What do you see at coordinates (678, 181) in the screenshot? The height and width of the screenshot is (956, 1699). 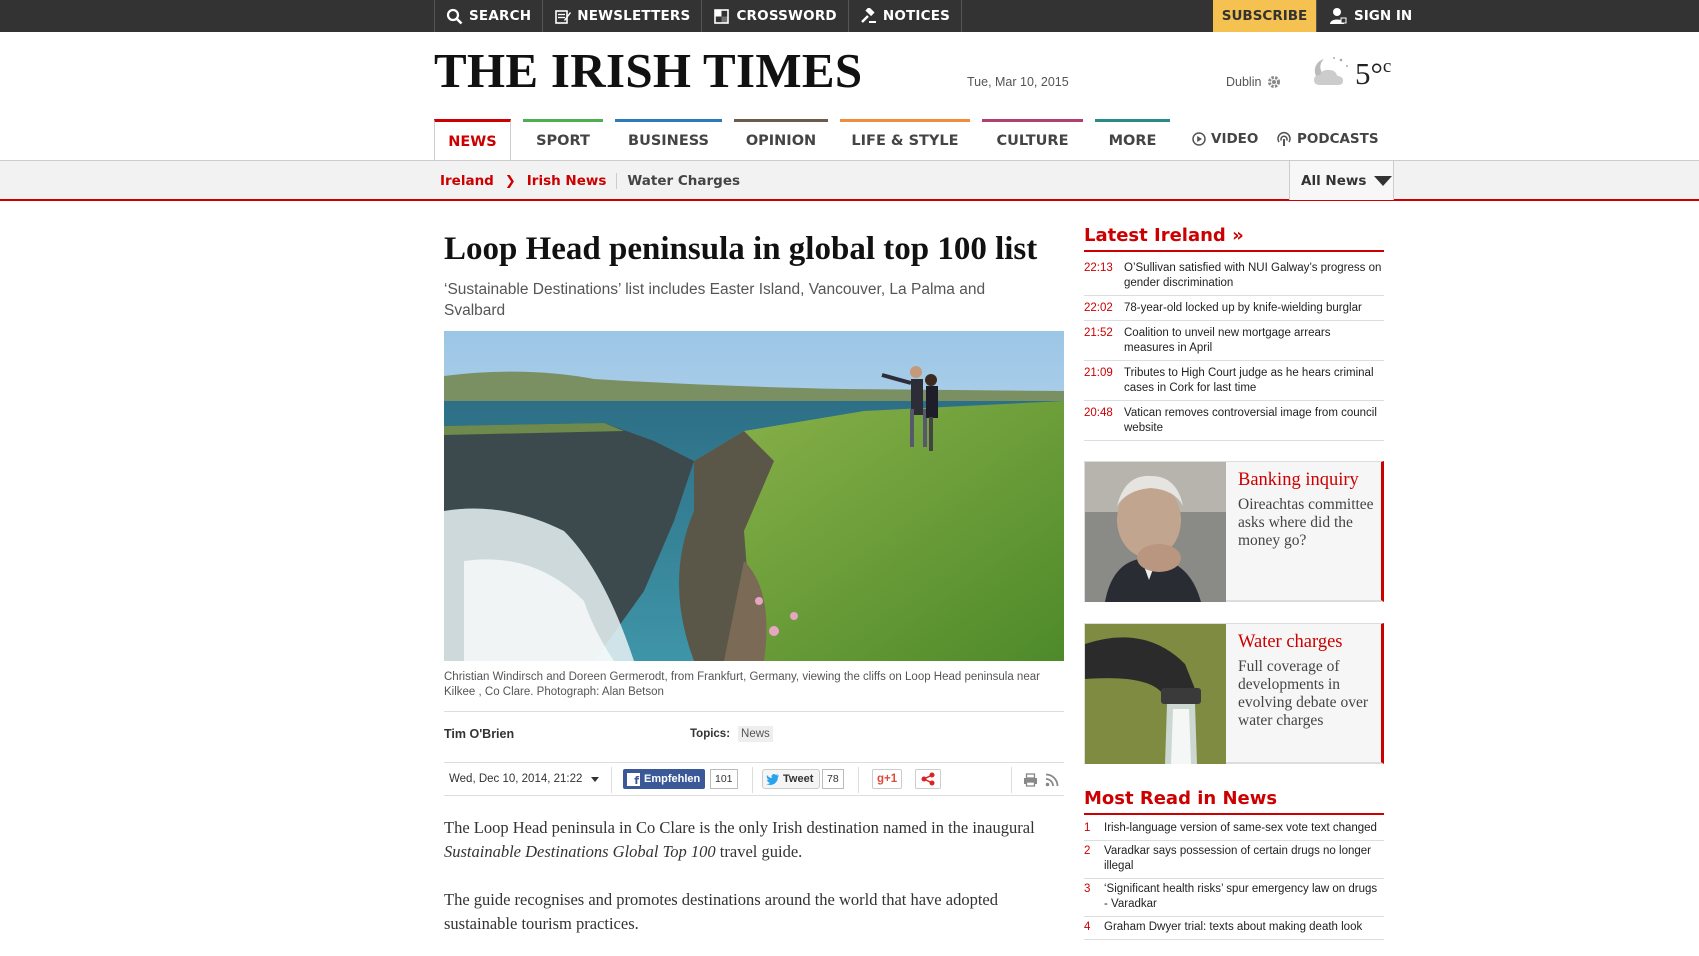 I see `breadcrumb-water-charges: Water Charges` at bounding box center [678, 181].